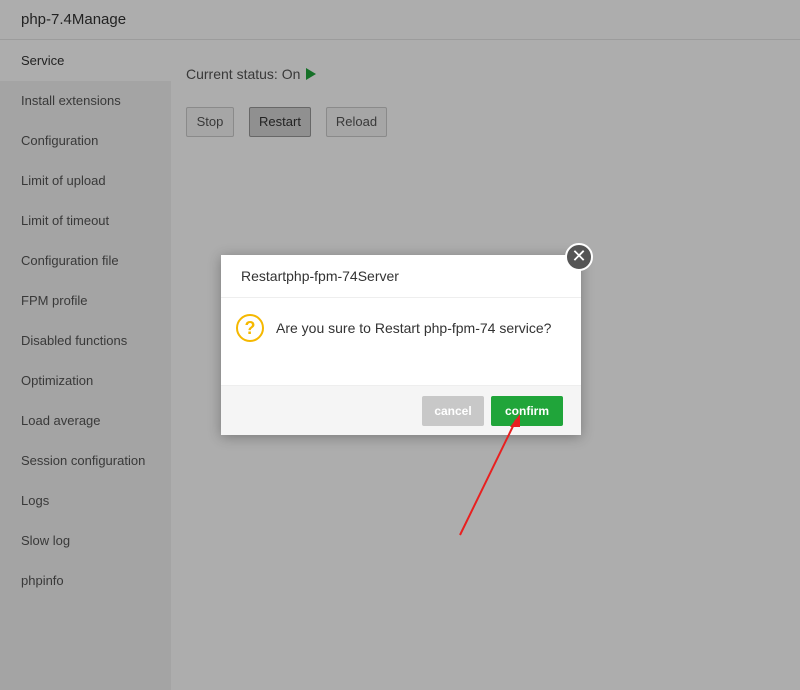  Describe the element at coordinates (488, 477) in the screenshot. I see `arrow-shaft` at that location.